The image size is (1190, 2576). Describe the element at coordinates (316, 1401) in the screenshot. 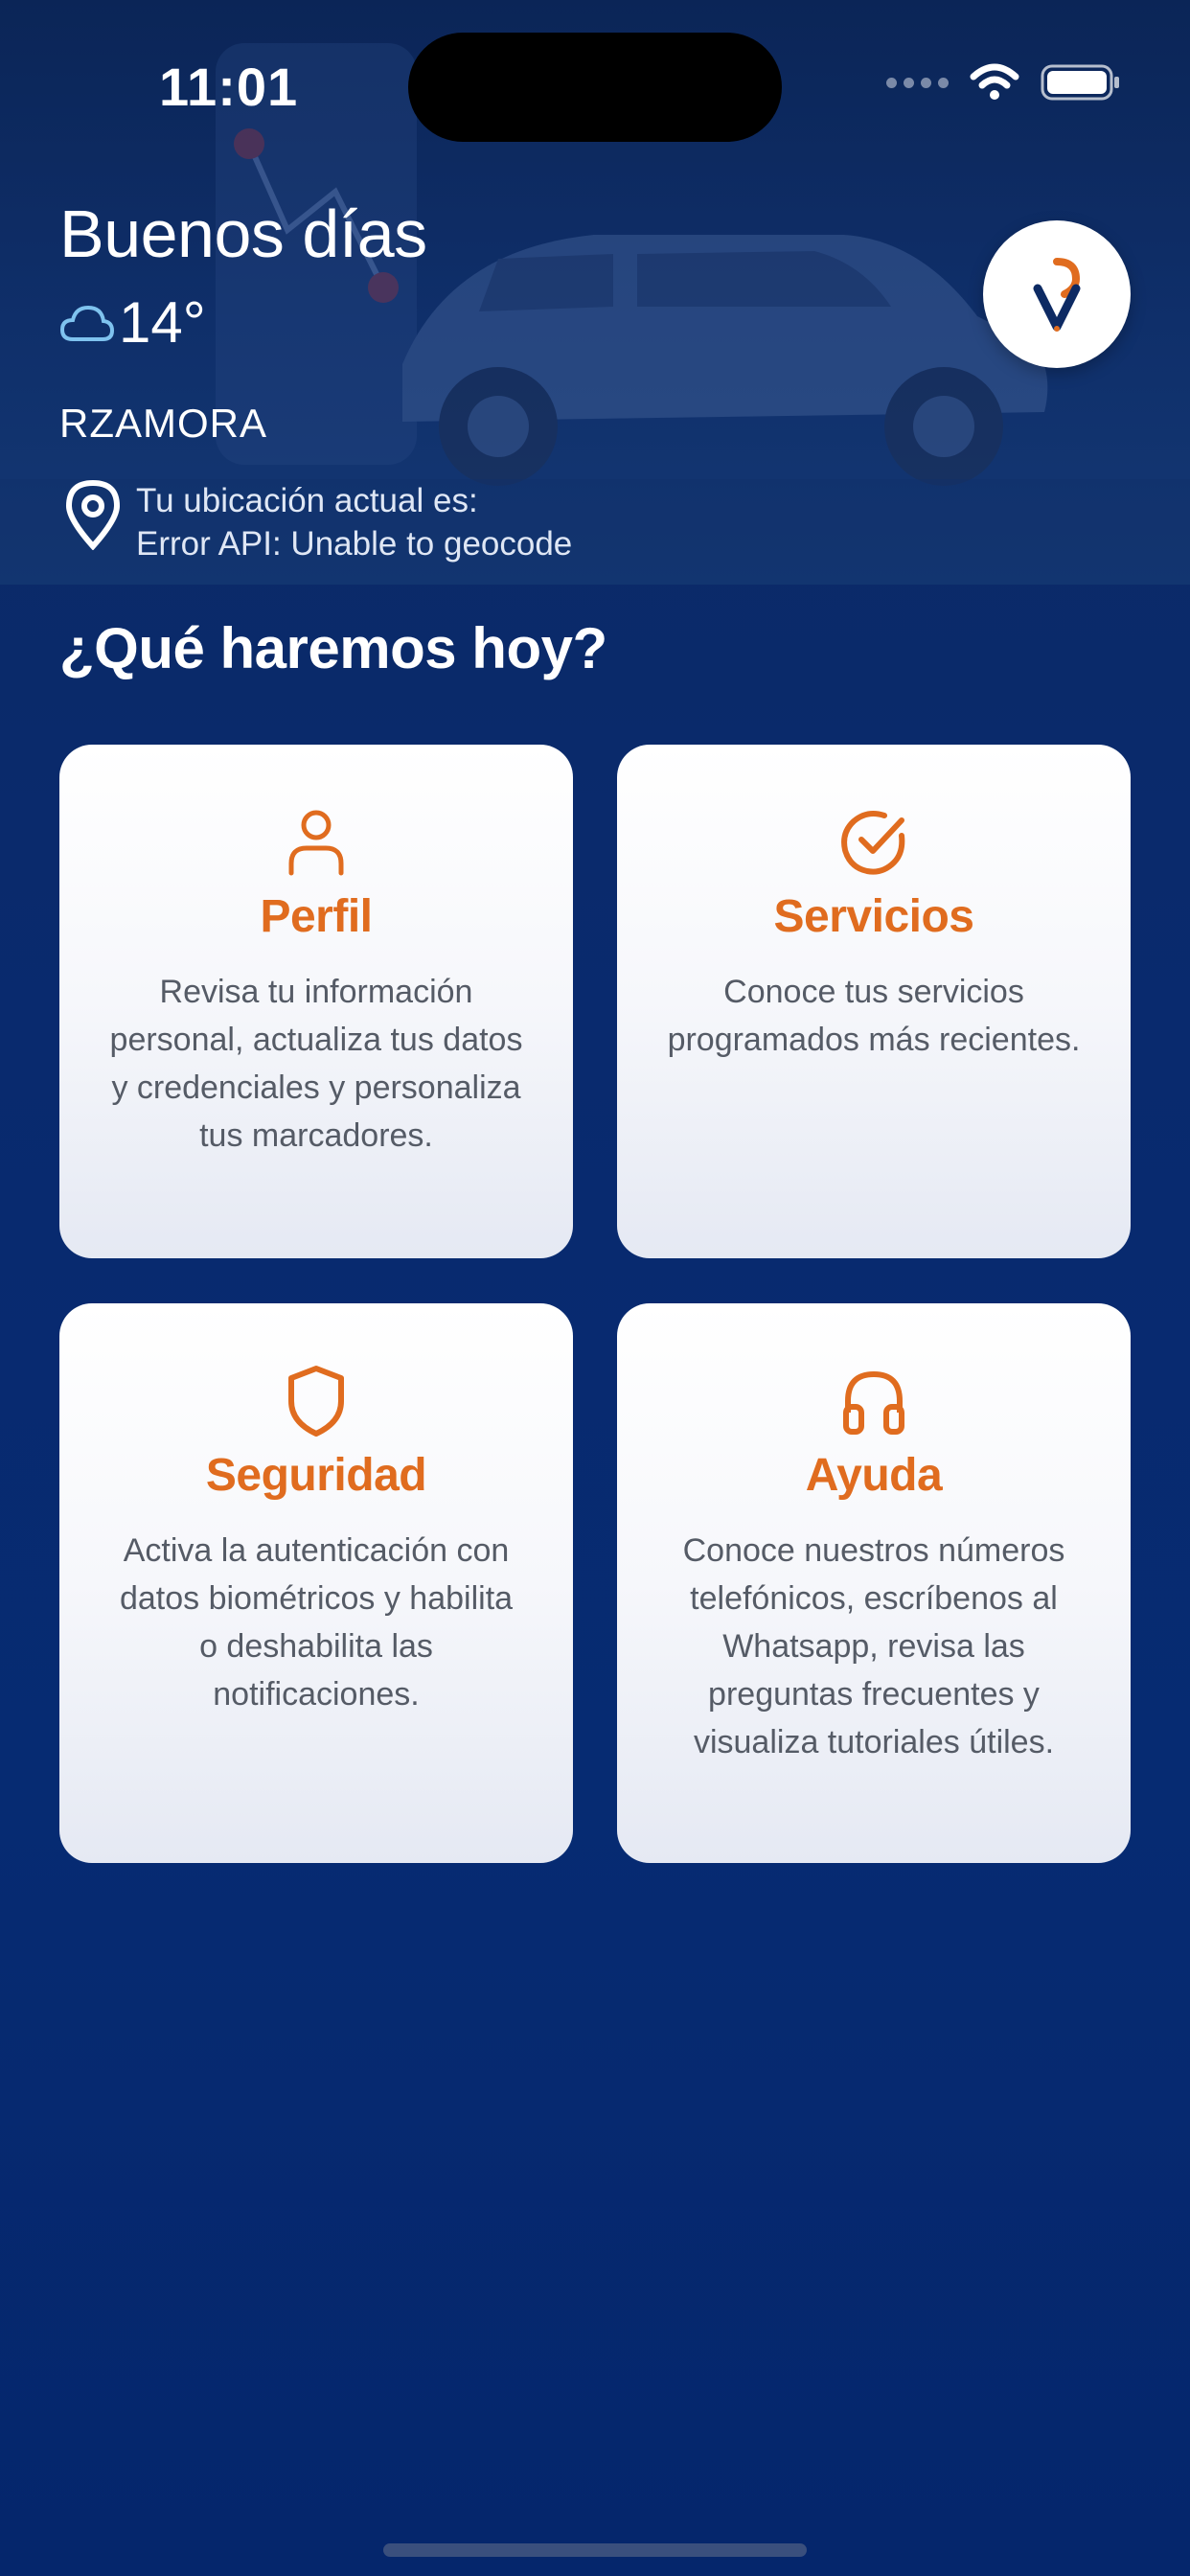

I see `shield-icon` at that location.